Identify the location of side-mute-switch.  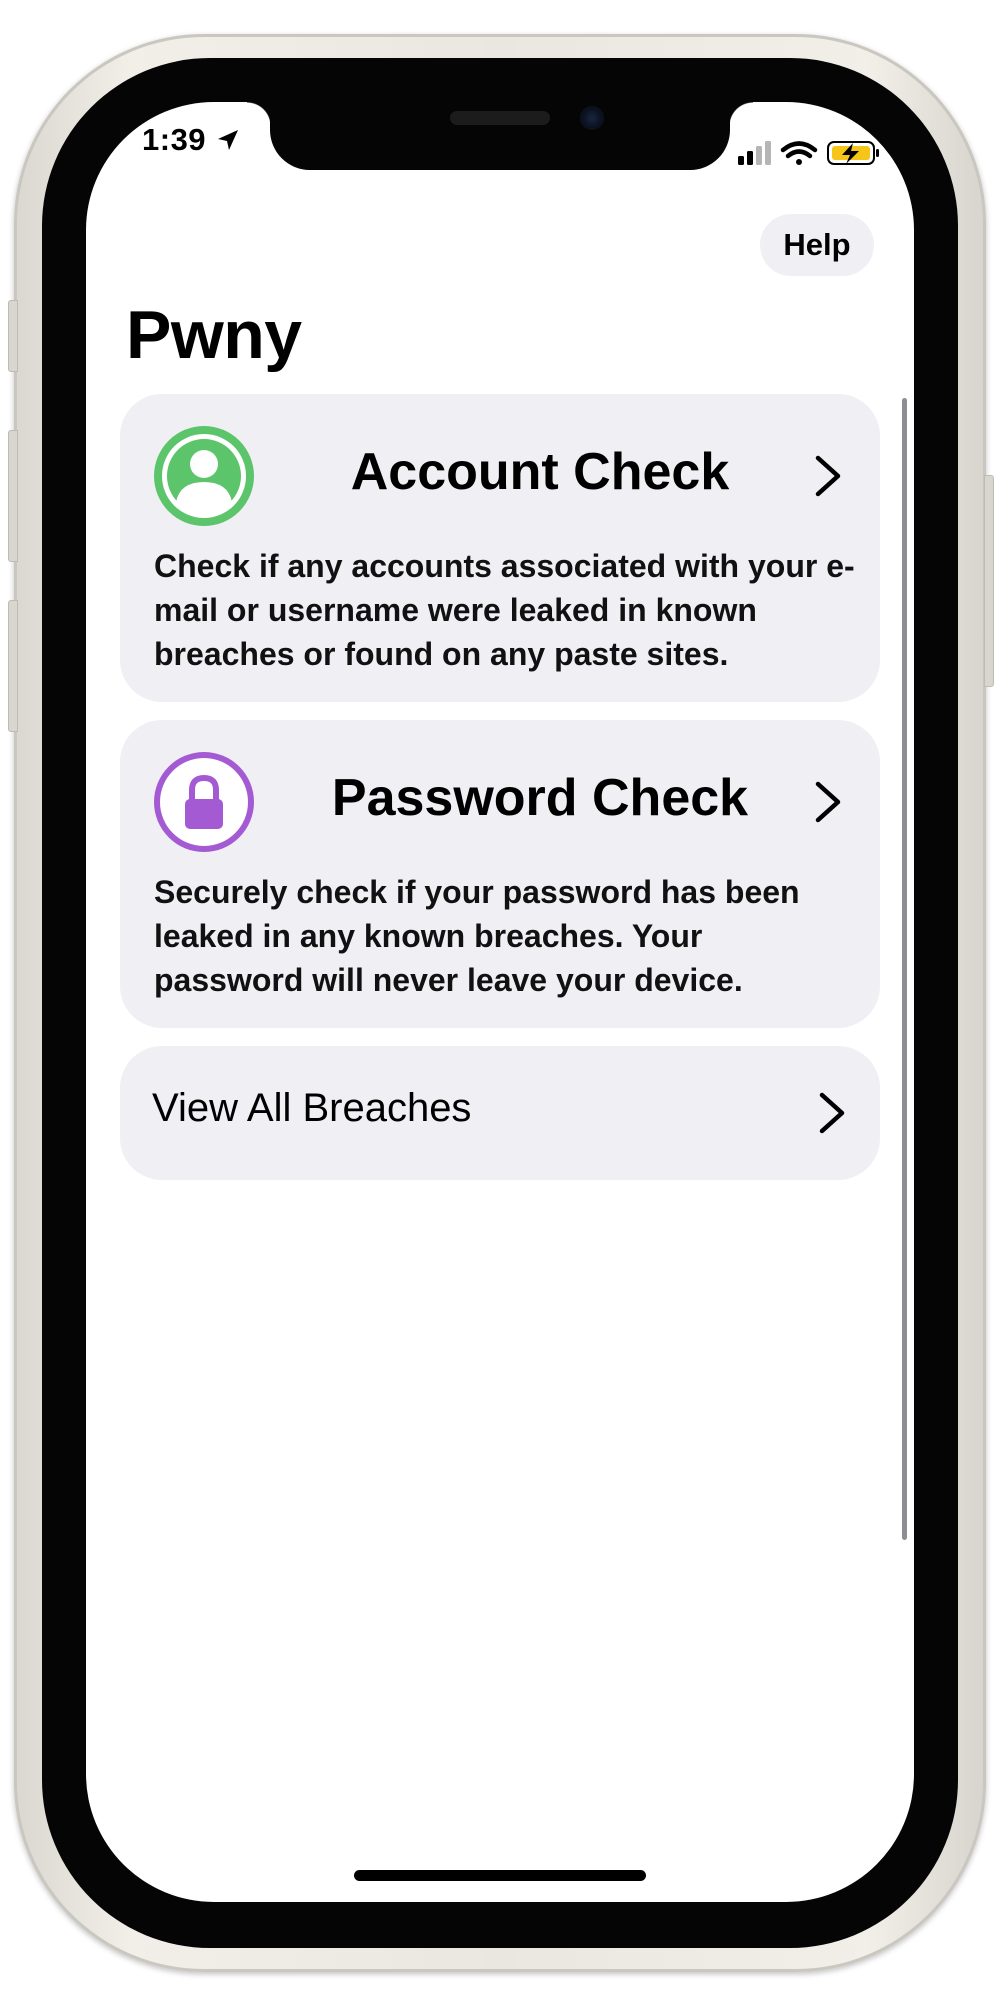
(13, 336).